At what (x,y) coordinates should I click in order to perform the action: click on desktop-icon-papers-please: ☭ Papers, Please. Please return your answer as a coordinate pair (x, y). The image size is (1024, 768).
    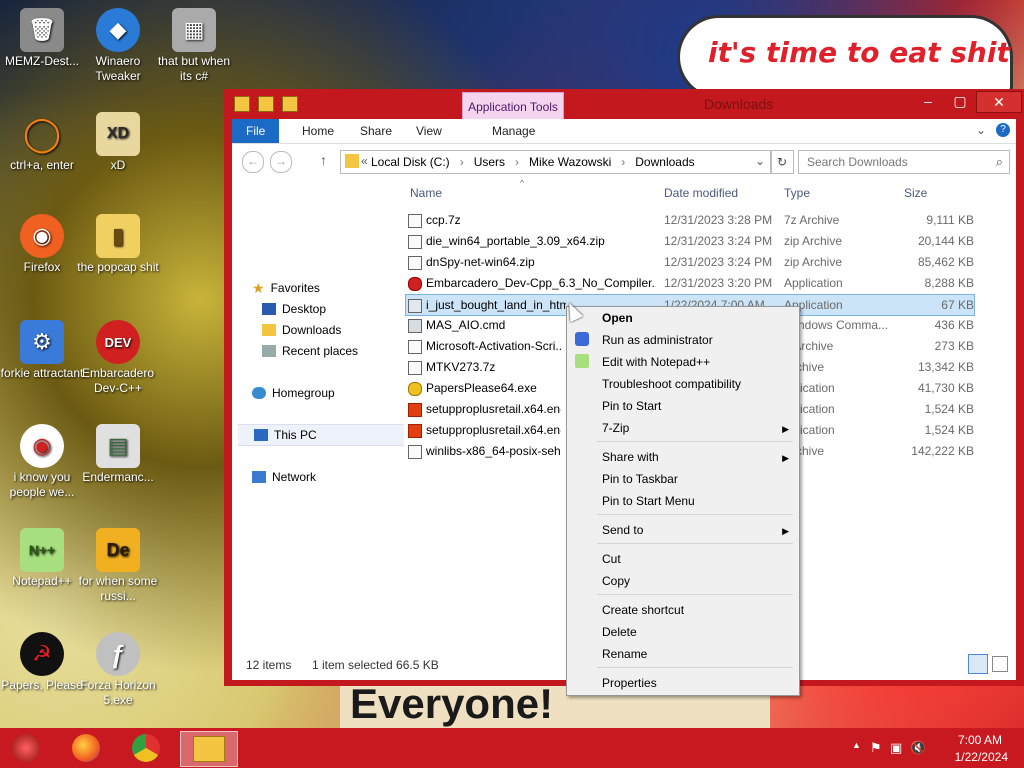
    Looking at the image, I should click on (42, 662).